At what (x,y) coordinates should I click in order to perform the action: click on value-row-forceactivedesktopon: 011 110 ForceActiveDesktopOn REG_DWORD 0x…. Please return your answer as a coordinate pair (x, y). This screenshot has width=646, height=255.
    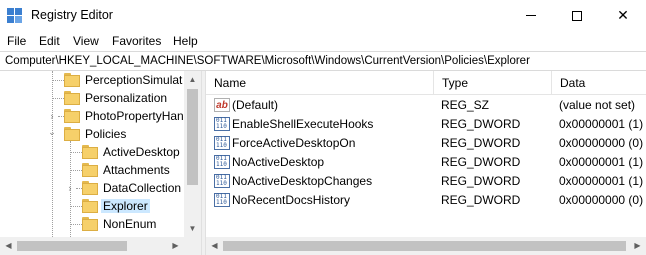
    Looking at the image, I should click on (426, 143).